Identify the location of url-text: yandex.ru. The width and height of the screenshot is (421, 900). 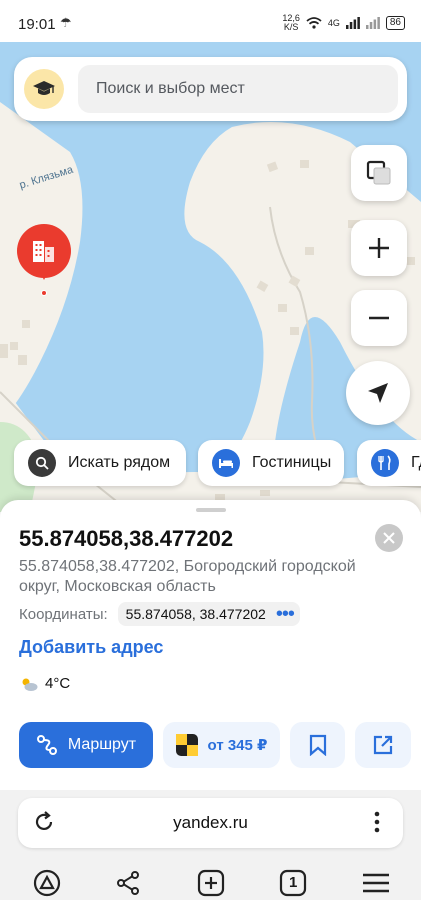
(210, 823).